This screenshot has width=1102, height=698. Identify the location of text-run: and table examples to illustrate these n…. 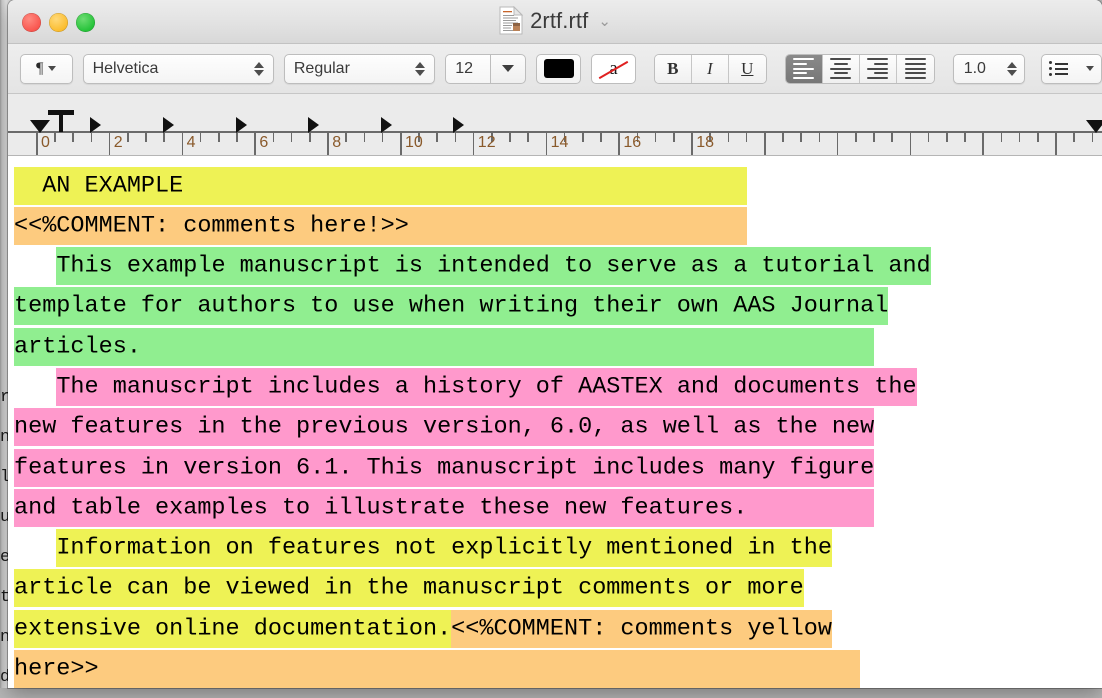
(444, 507).